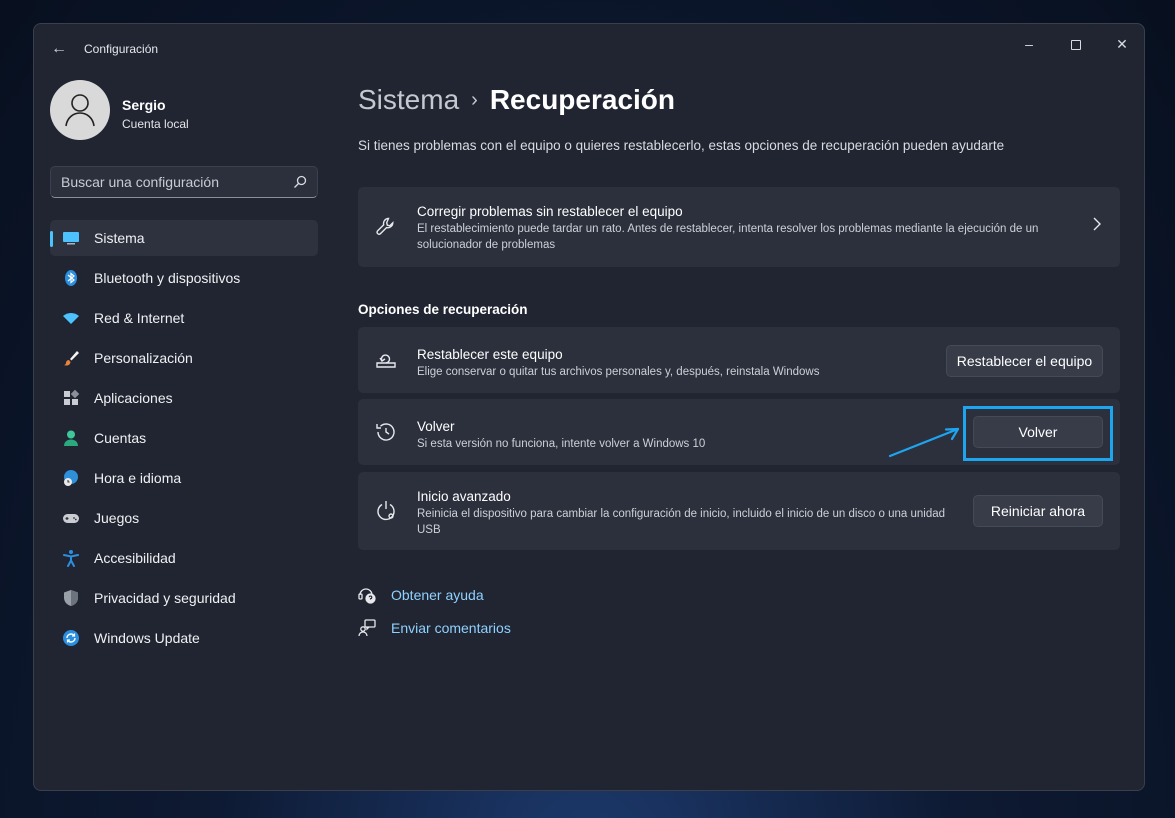 Image resolution: width=1175 pixels, height=818 pixels. What do you see at coordinates (474, 100) in the screenshot?
I see `chevron-right-icon: ›` at bounding box center [474, 100].